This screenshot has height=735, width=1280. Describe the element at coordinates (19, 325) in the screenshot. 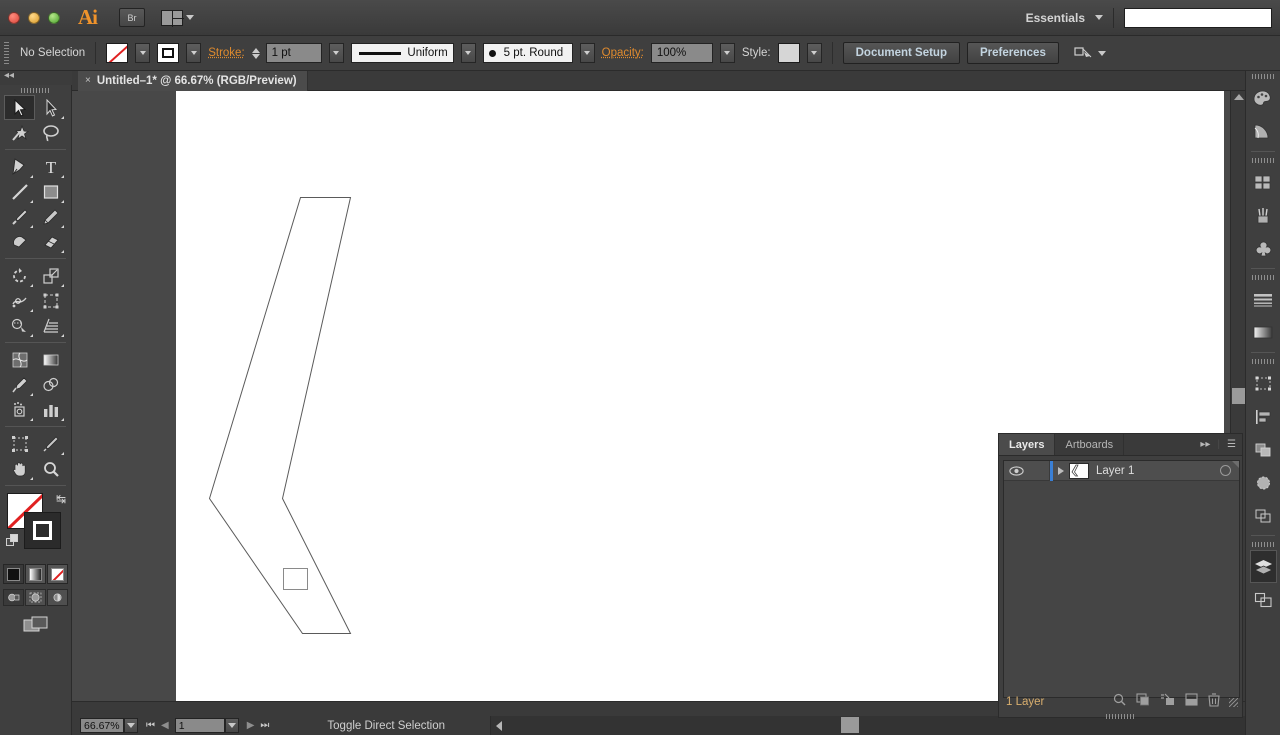

I see `shape-builder-tool` at that location.